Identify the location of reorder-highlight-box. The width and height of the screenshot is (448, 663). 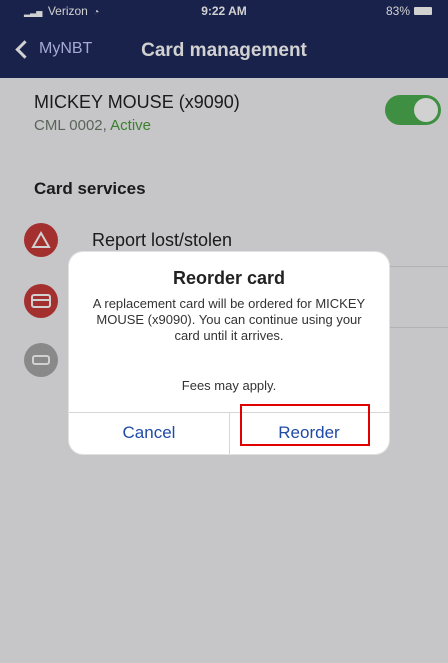
(305, 425).